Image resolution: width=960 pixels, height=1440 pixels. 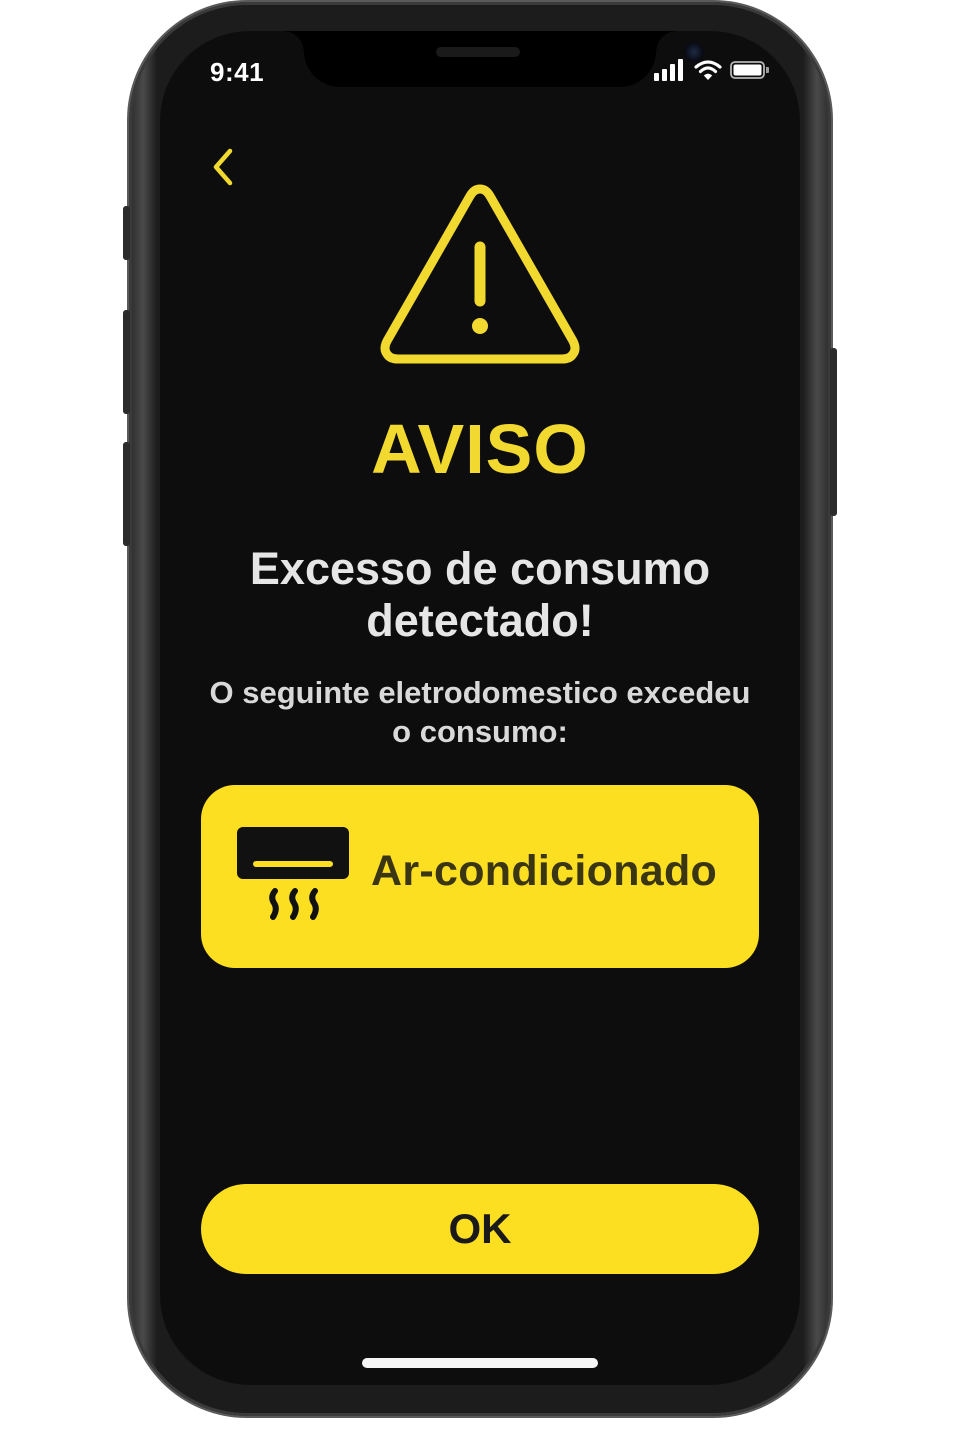 I want to click on status-icons, so click(x=712, y=72).